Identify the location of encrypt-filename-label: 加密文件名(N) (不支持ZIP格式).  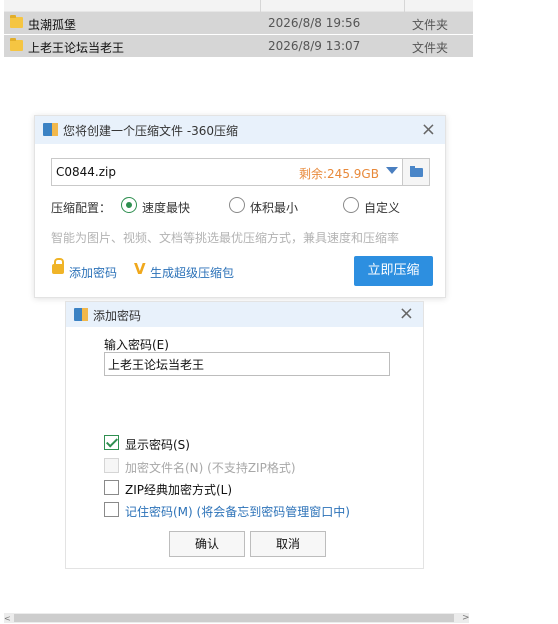
(210, 467).